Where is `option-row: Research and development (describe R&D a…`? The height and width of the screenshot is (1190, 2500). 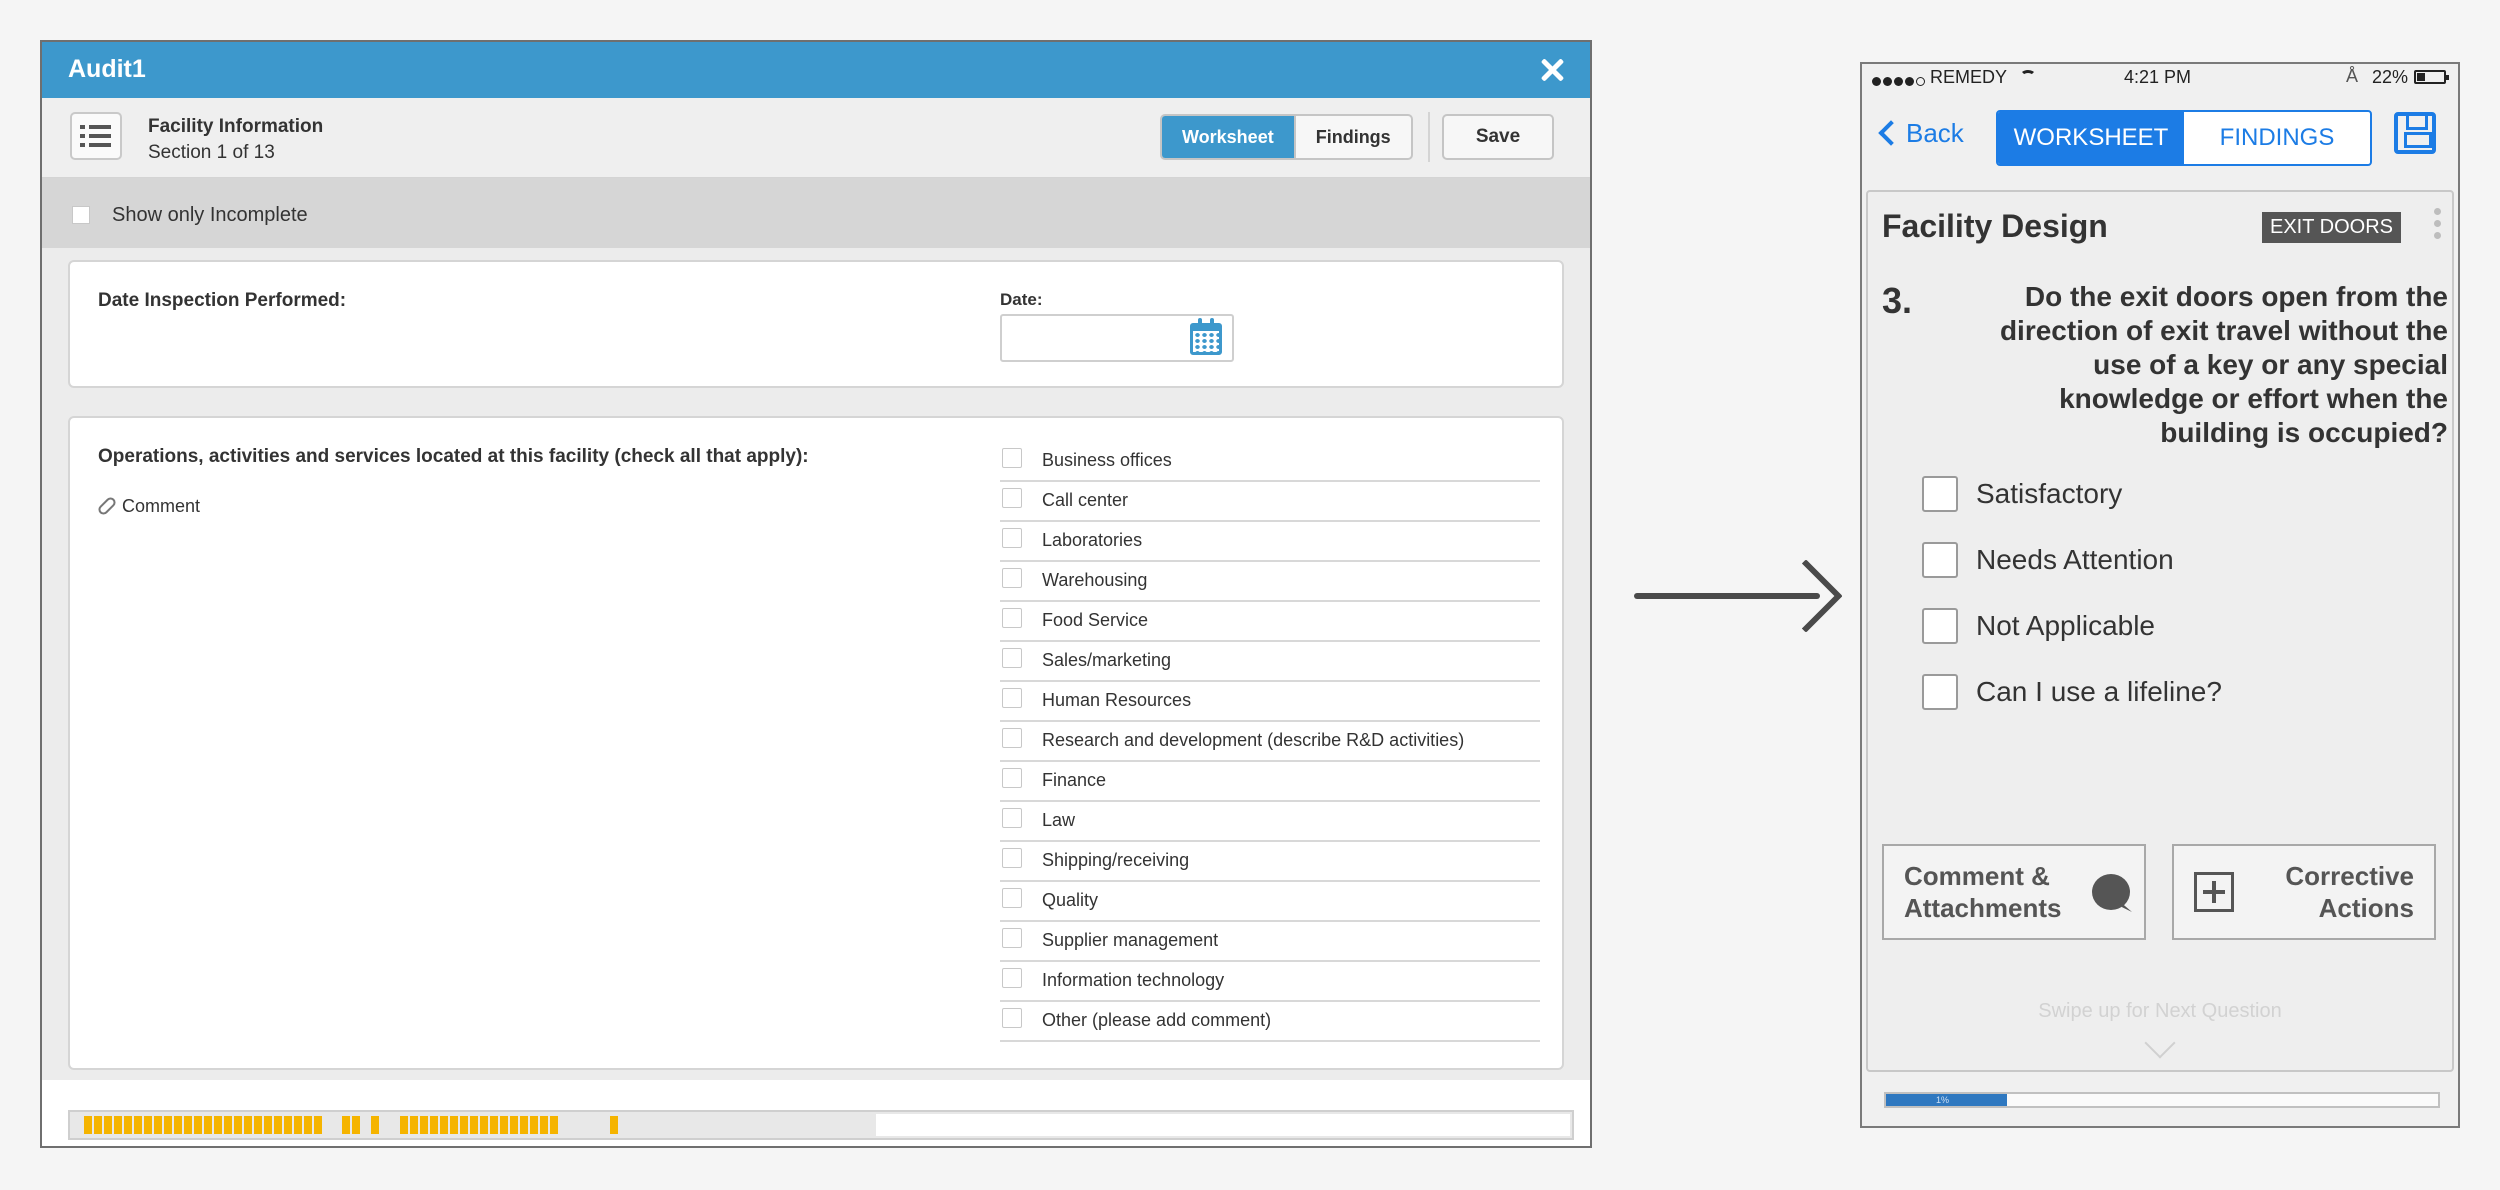
option-row: Research and development (describe R&D a… is located at coordinates (1270, 742).